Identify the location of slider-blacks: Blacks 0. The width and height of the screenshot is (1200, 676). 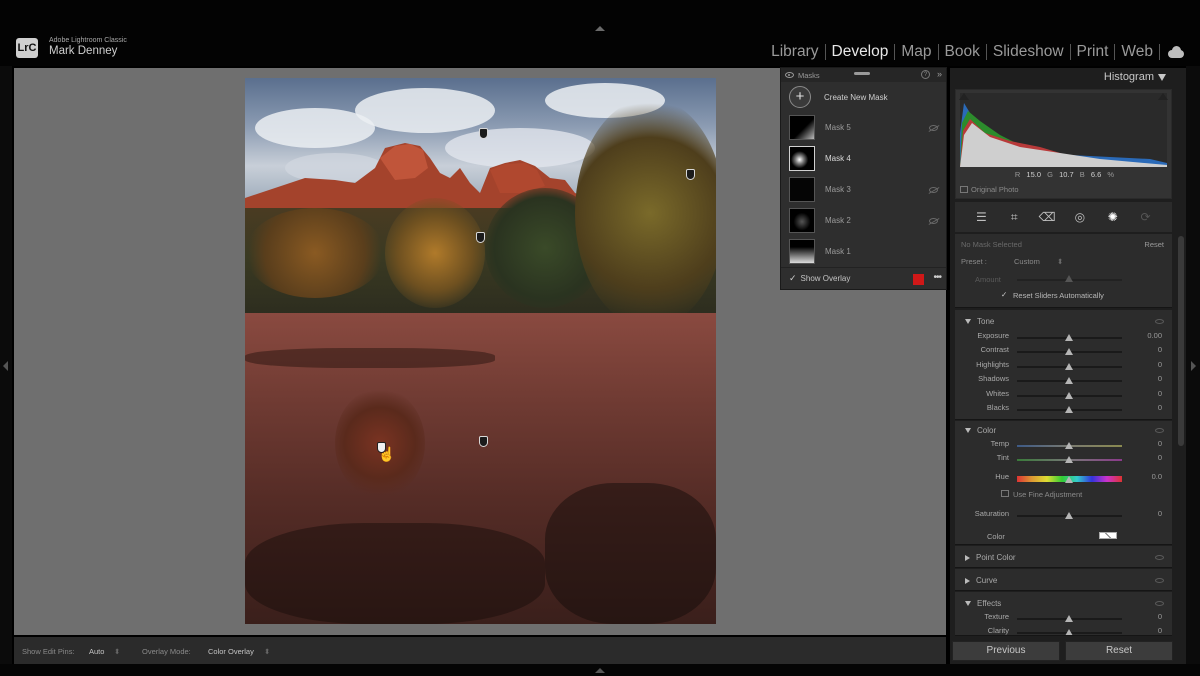
(1063, 410).